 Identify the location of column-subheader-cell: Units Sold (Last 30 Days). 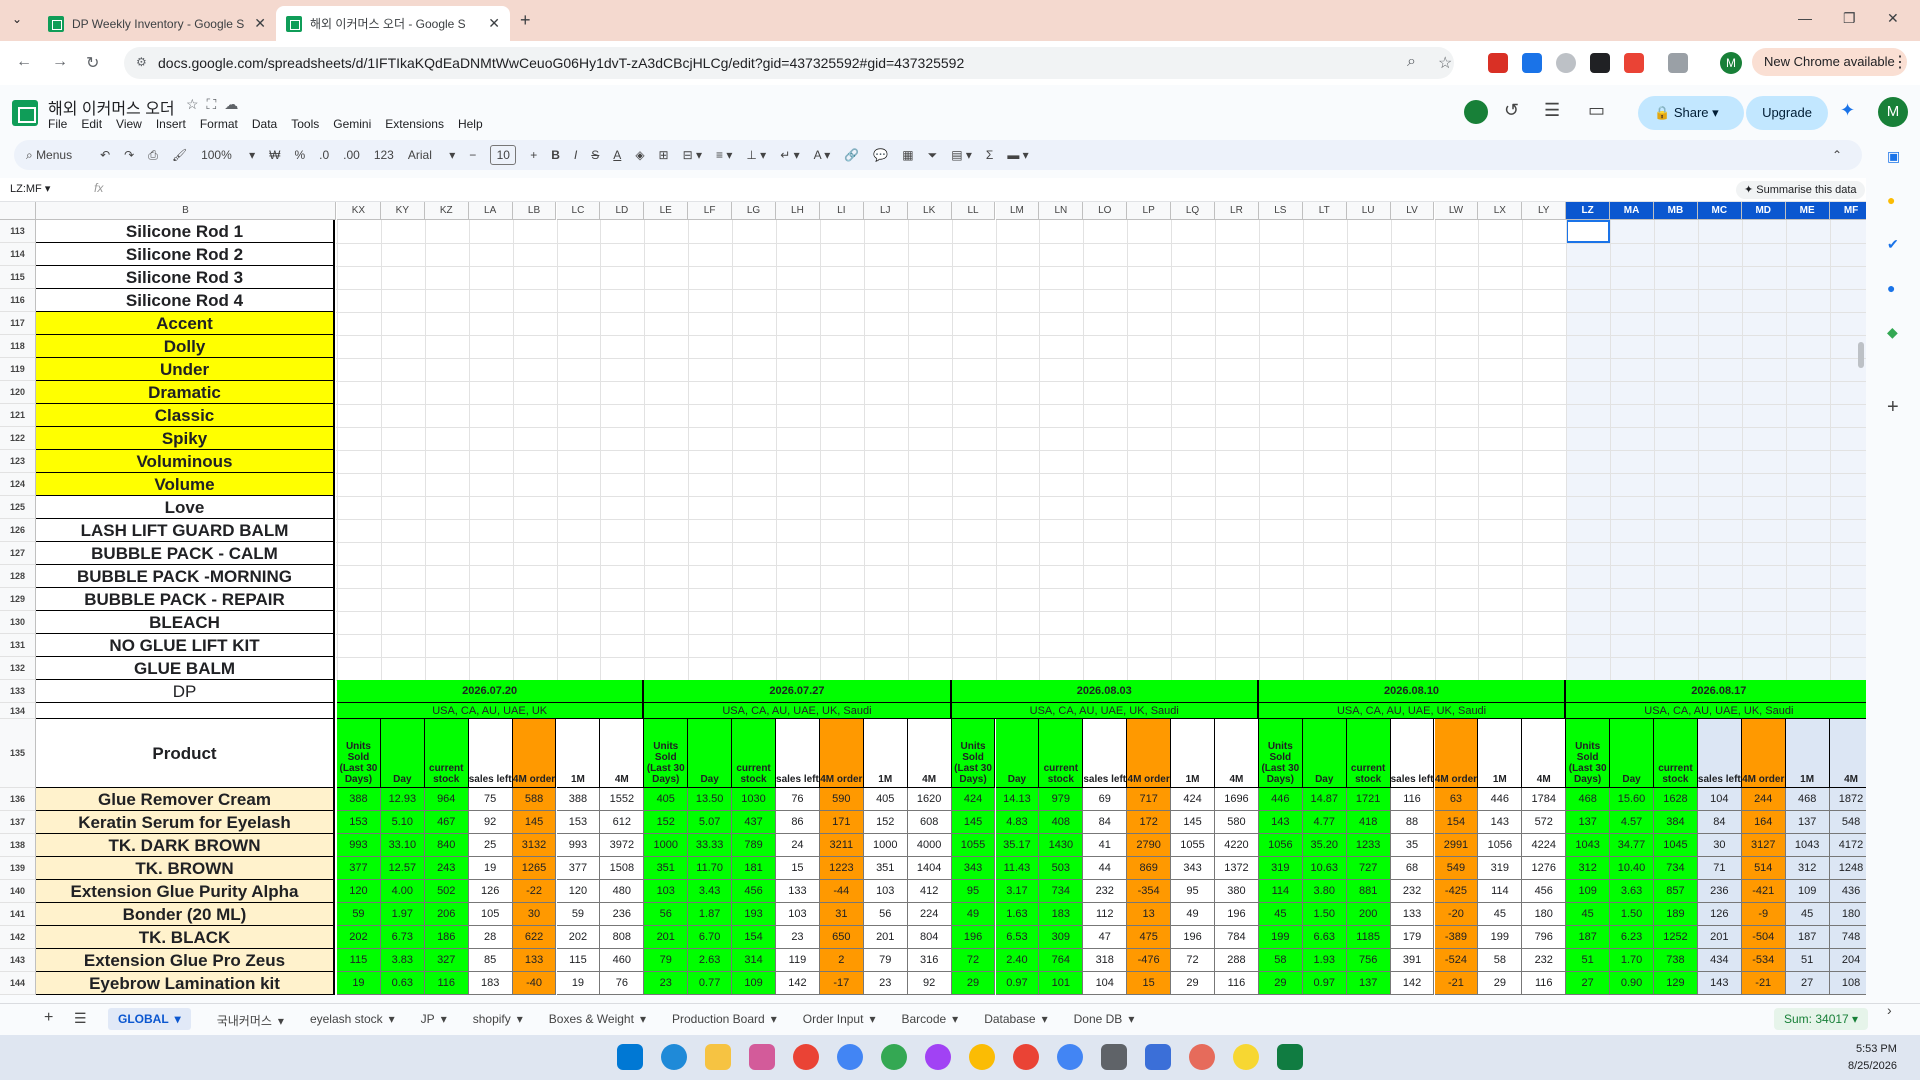
(666, 753).